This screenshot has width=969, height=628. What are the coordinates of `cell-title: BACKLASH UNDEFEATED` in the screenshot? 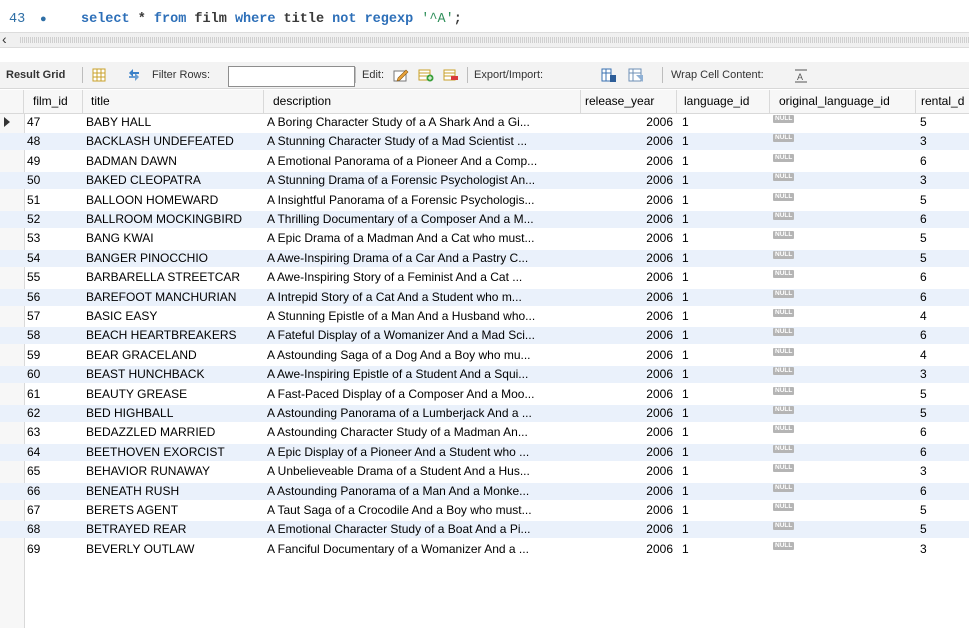 It's located at (173, 141).